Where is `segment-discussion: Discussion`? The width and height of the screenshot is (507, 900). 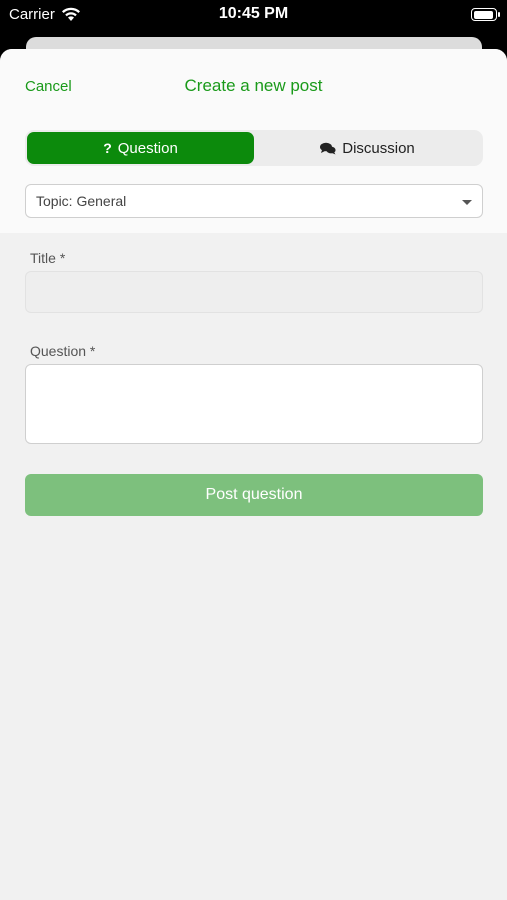 segment-discussion: Discussion is located at coordinates (367, 148).